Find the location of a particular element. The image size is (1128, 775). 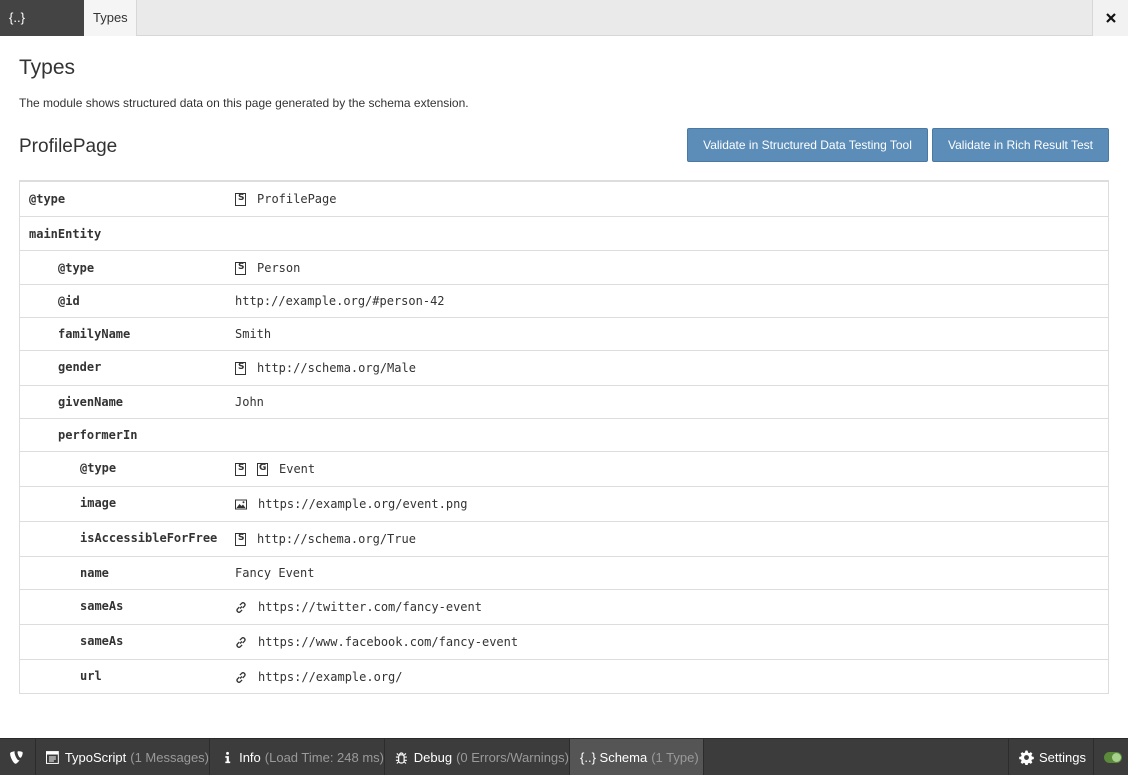

row-value-text: http://schema.org/True is located at coordinates (336, 539).